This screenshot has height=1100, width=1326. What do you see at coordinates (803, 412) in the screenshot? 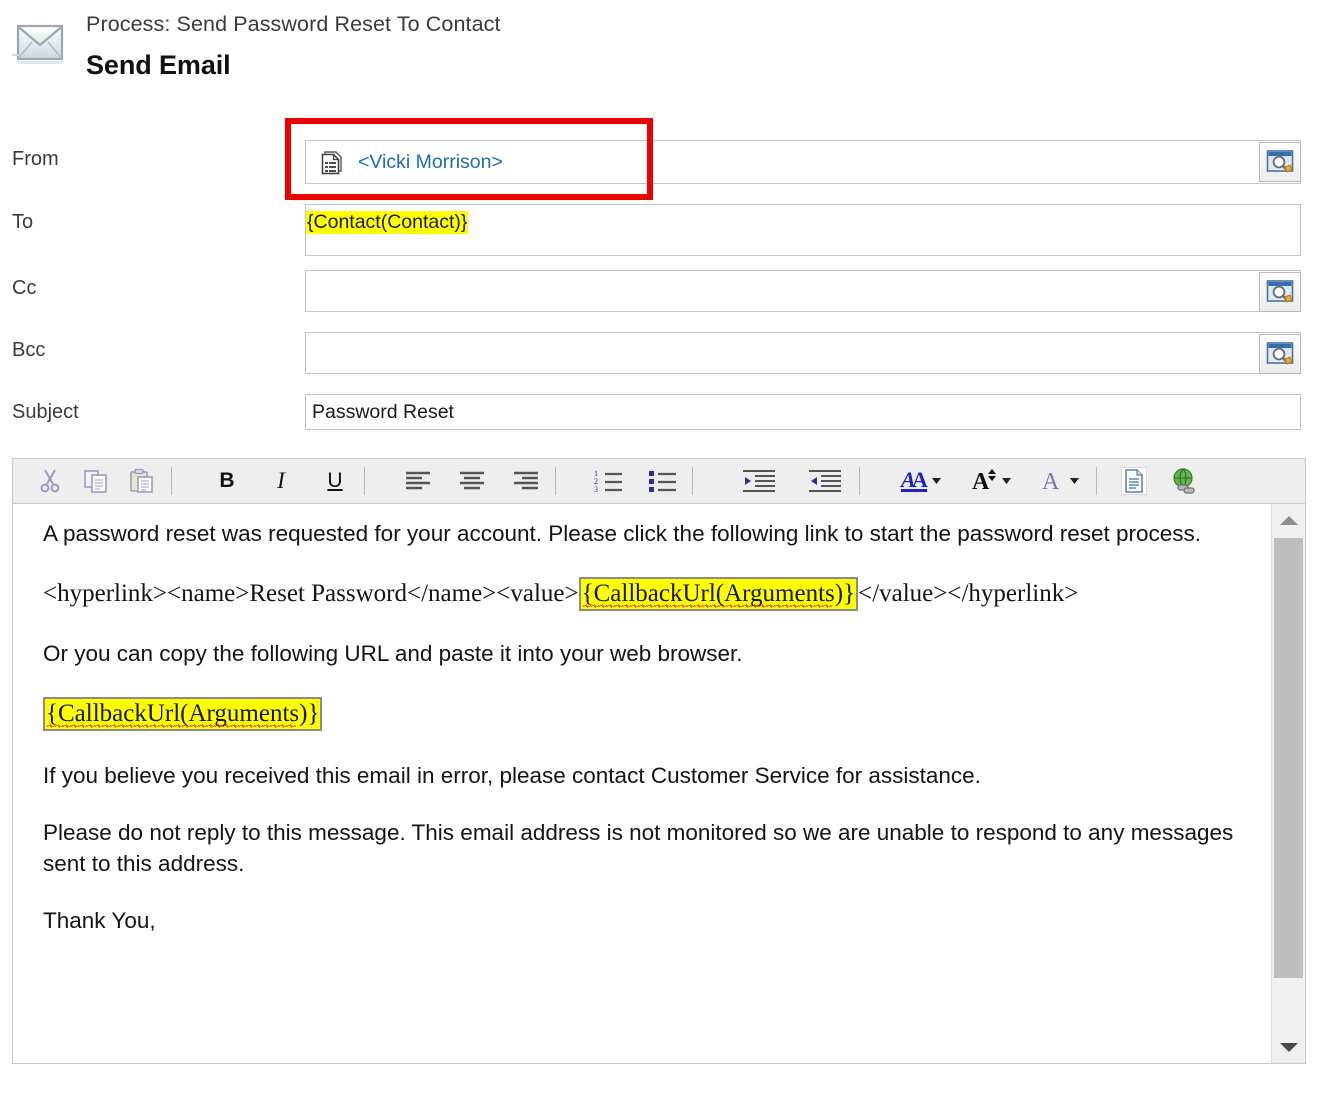
I see `subject-input: Password Reset` at bounding box center [803, 412].